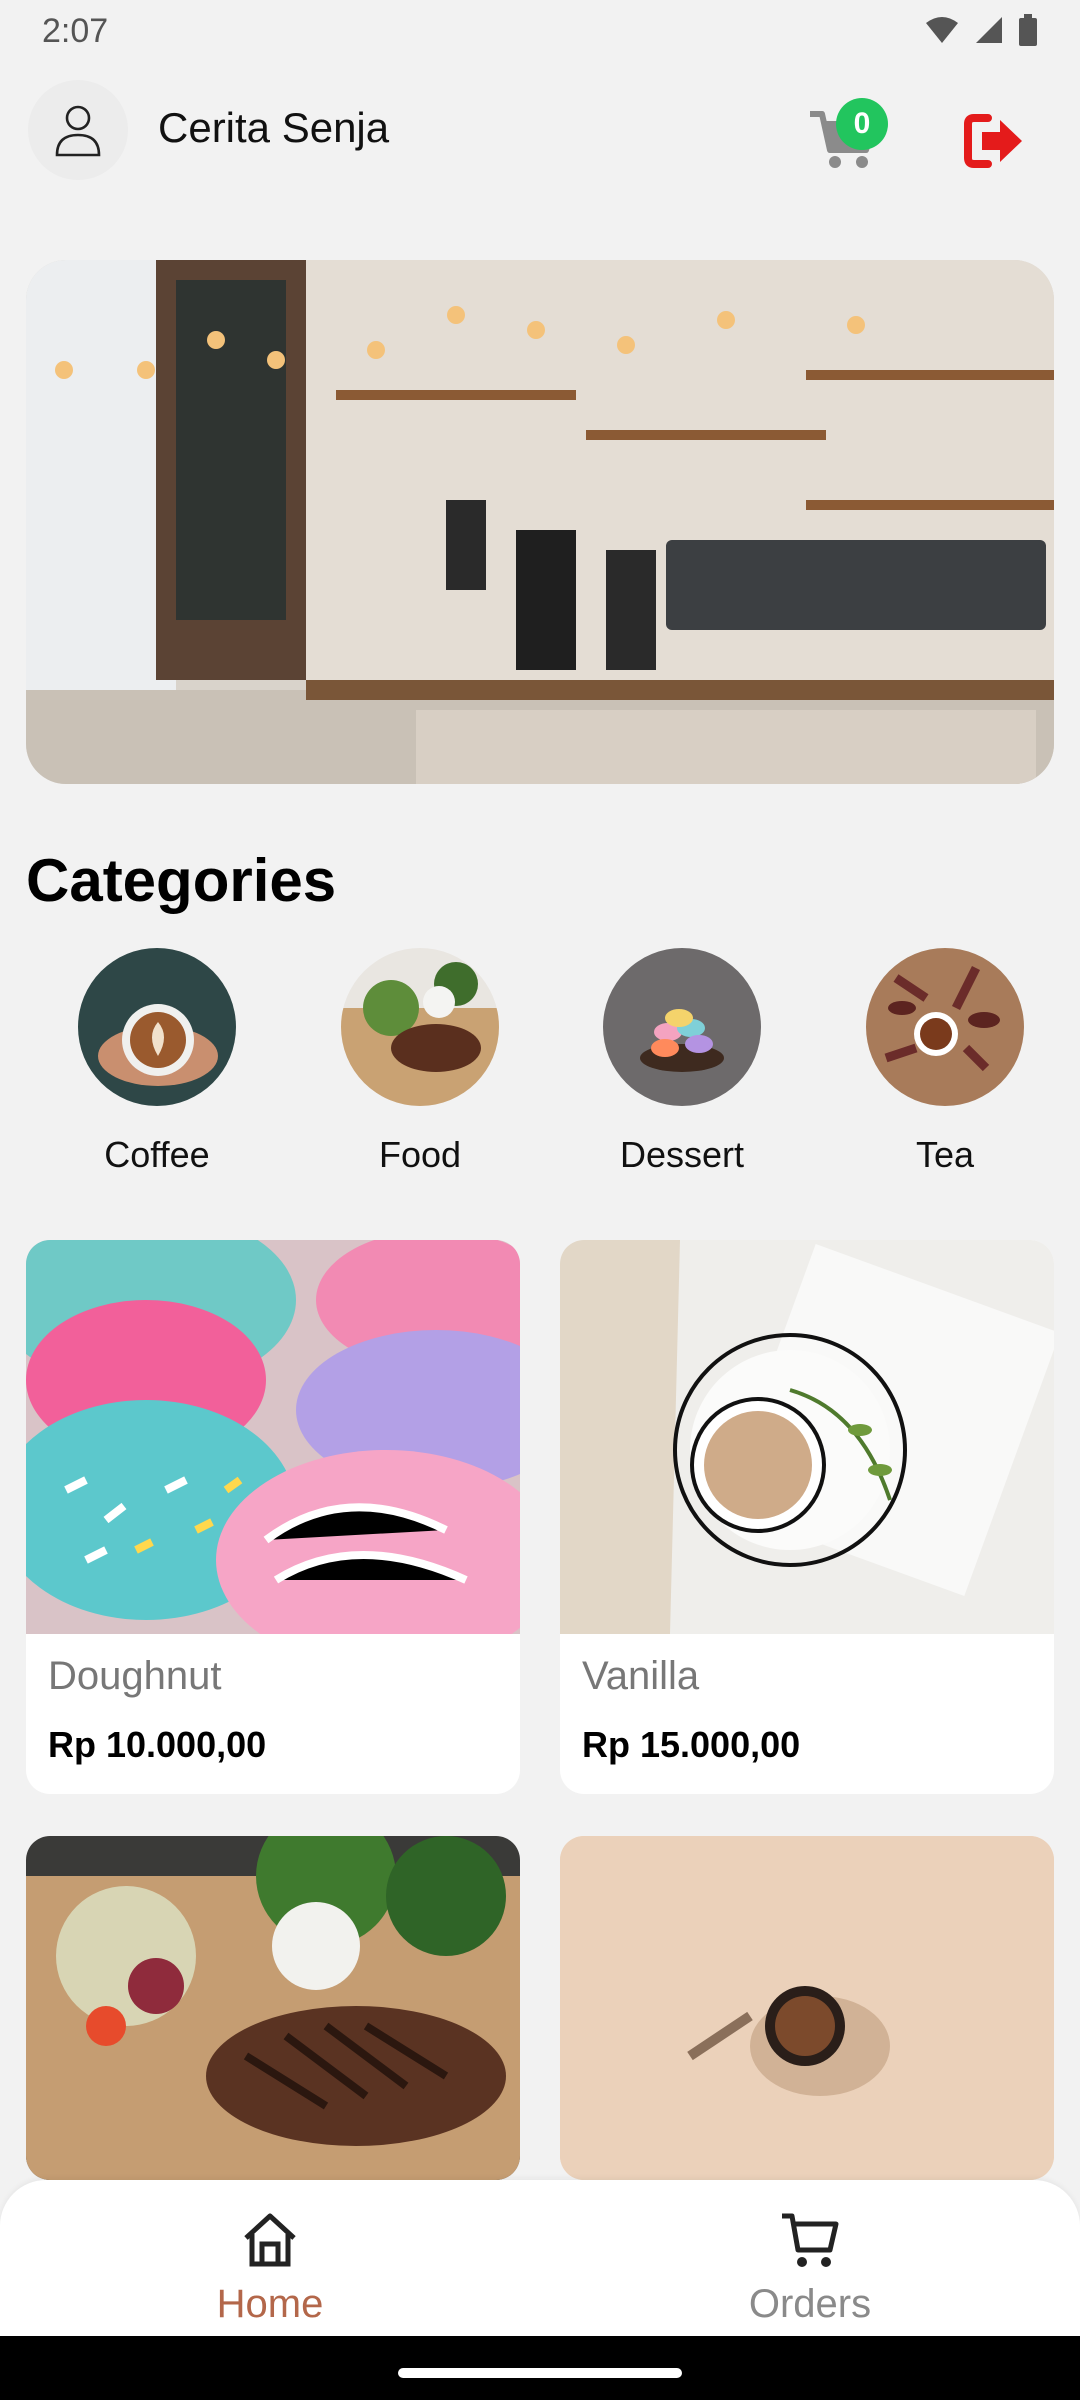  What do you see at coordinates (540, 1063) in the screenshot?
I see `category-list: Coffee Food Dessert Tea` at bounding box center [540, 1063].